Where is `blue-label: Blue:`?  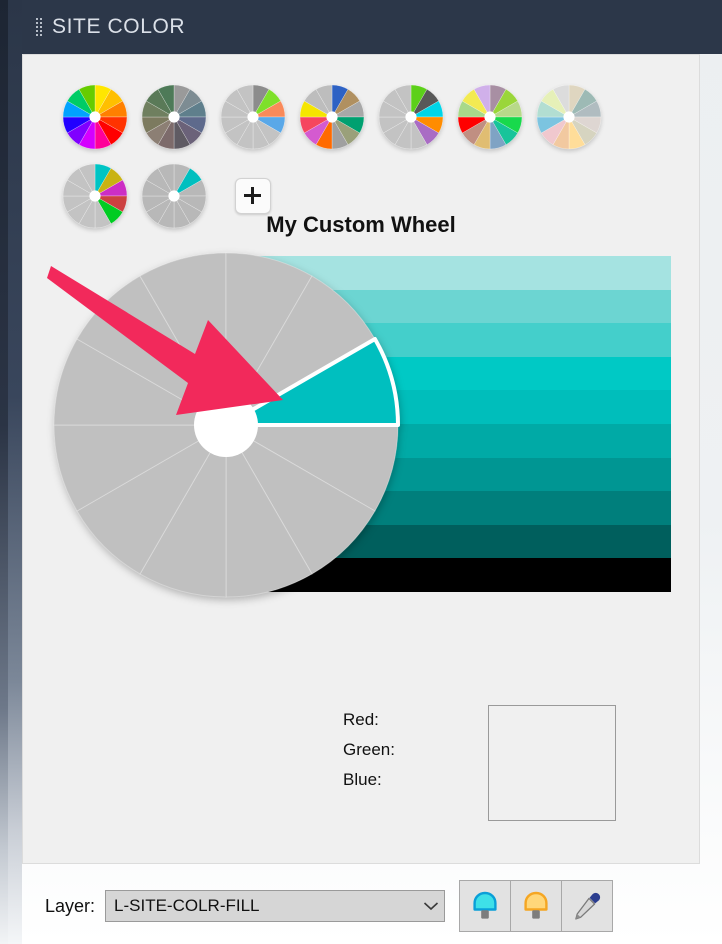
blue-label: Blue: is located at coordinates (362, 779).